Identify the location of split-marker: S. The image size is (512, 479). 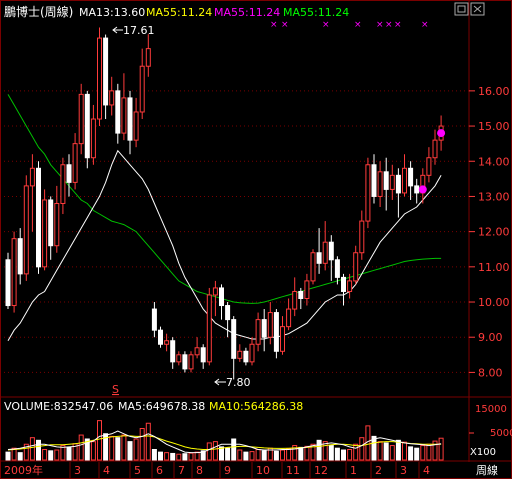
(115, 389).